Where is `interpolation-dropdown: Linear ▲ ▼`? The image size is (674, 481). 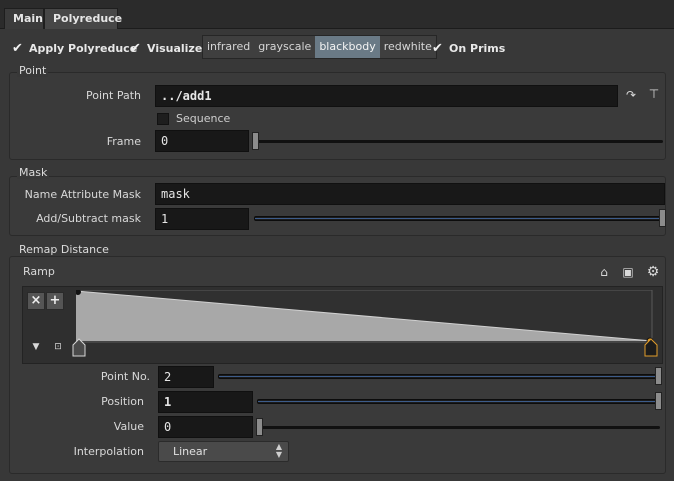
interpolation-dropdown: Linear ▲ ▼ is located at coordinates (223, 451).